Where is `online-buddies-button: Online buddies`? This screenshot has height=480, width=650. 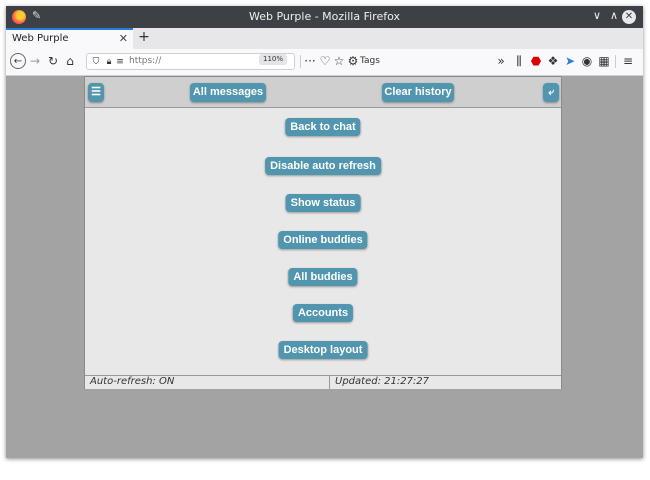 online-buddies-button: Online buddies is located at coordinates (323, 240).